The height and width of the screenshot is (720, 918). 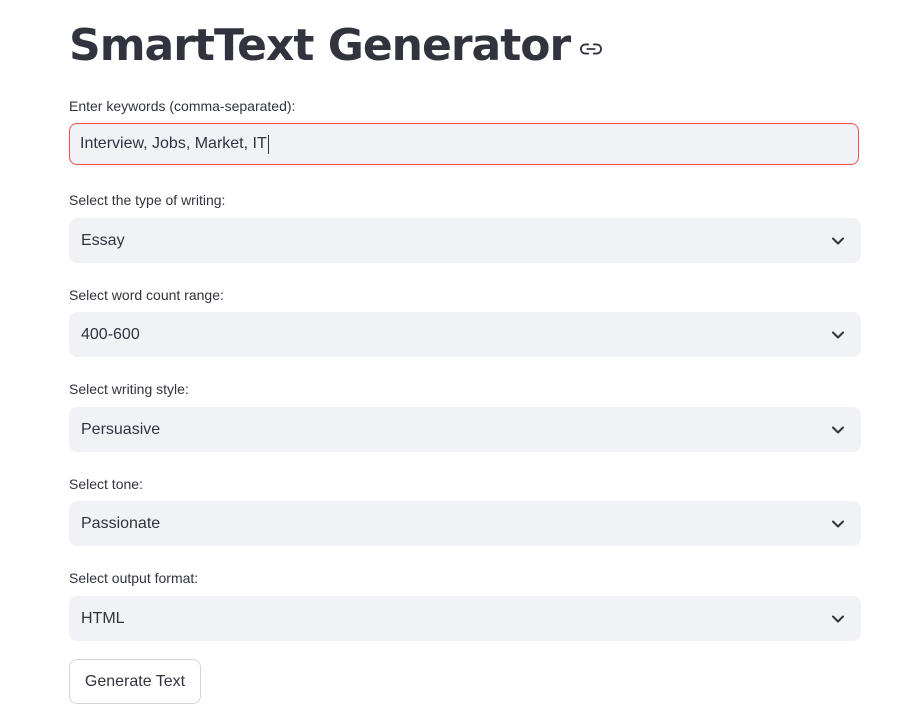 I want to click on title-row: SmartText Generator, so click(x=336, y=46).